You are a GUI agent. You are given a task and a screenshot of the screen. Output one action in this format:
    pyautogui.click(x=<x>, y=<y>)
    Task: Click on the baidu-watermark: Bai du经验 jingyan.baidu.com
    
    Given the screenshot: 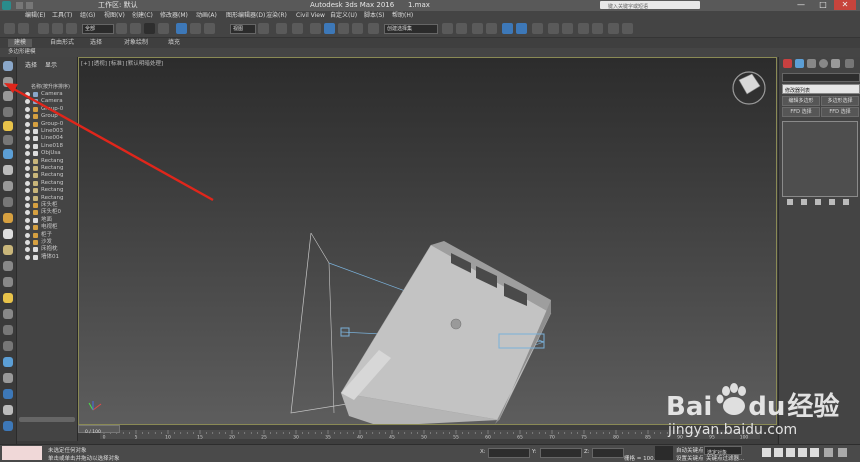 What is the action you would take?
    pyautogui.click(x=760, y=410)
    